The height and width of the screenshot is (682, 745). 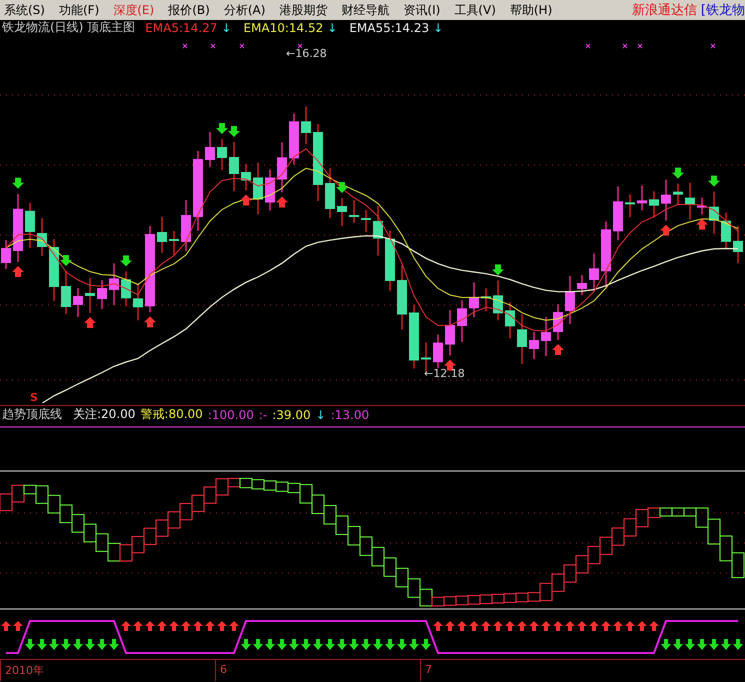 What do you see at coordinates (69, 27) in the screenshot?
I see `chart-title: 铁龙物流(日线) 顶底主图` at bounding box center [69, 27].